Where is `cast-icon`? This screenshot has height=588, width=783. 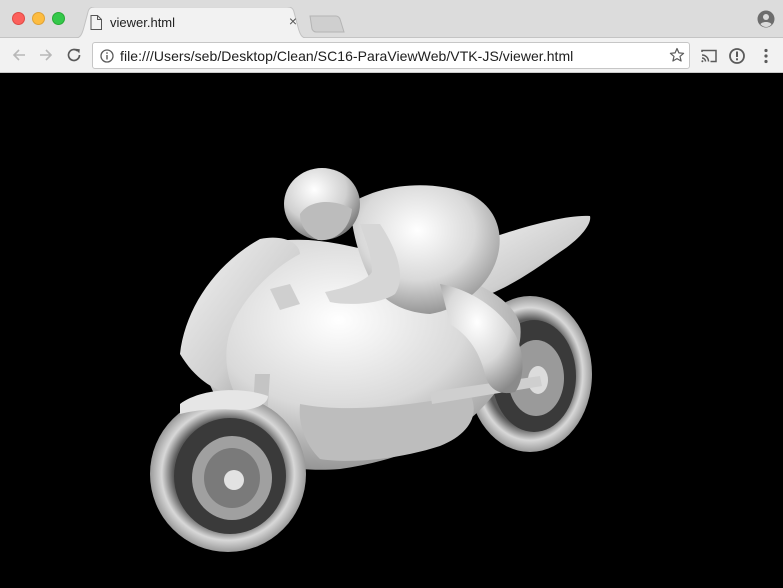 cast-icon is located at coordinates (709, 56).